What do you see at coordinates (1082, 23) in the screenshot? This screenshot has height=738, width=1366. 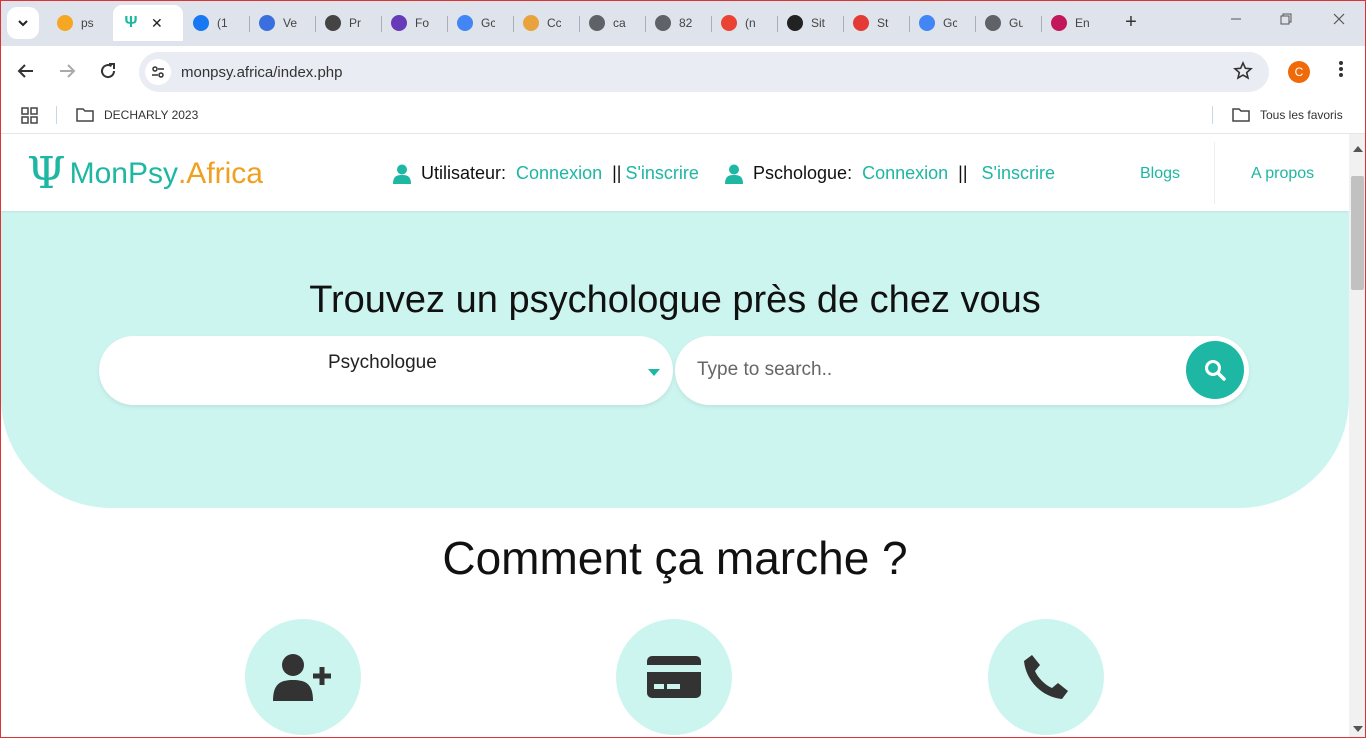 I see `tab-label: En` at bounding box center [1082, 23].